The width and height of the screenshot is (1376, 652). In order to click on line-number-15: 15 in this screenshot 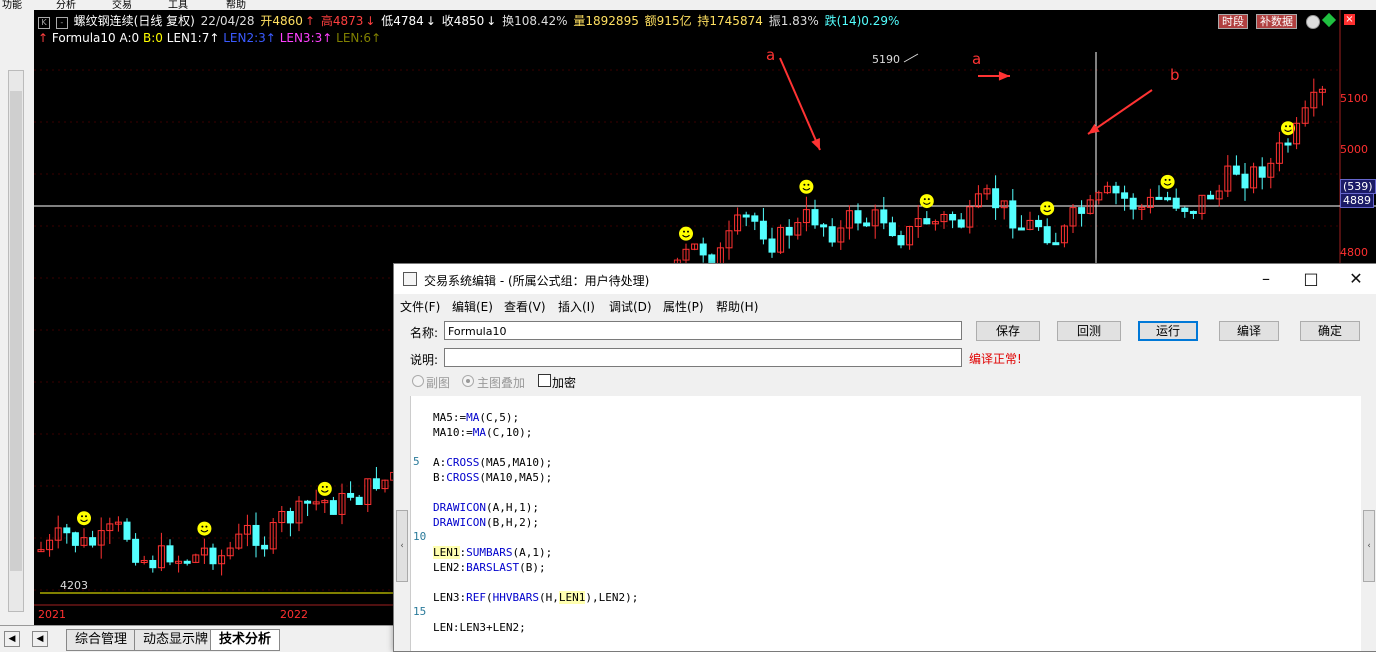, I will do `click(420, 611)`.